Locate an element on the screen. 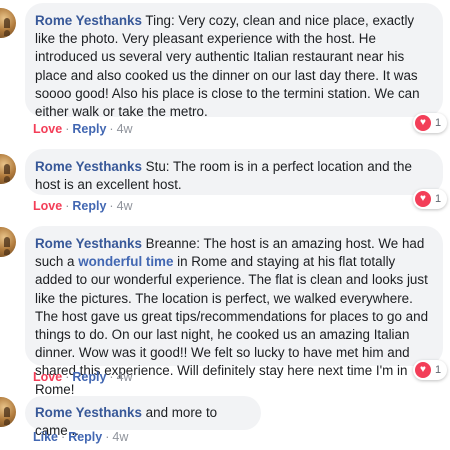  like-button: Like is located at coordinates (45, 437).